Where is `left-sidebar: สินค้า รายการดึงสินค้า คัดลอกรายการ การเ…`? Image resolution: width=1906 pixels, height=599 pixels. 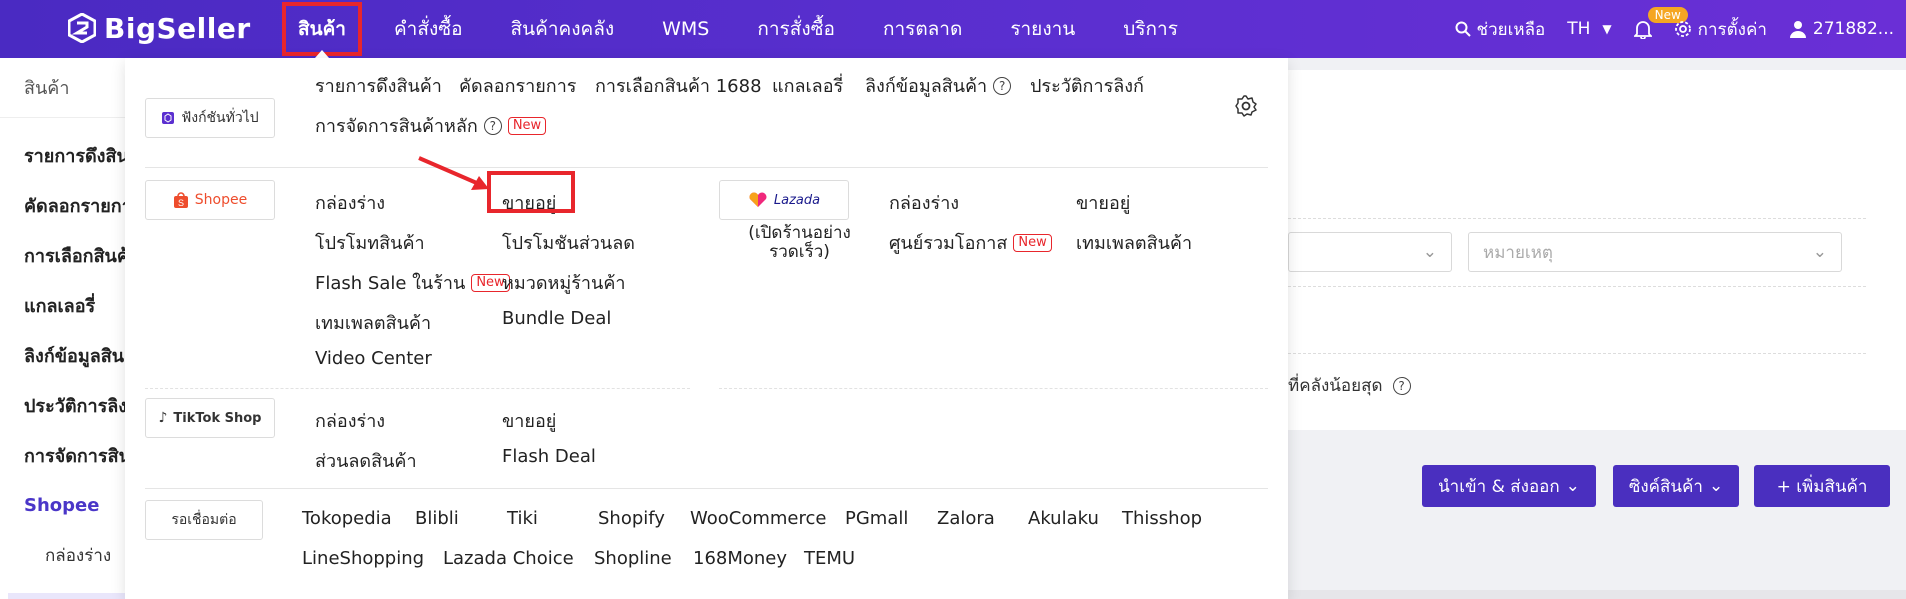
left-sidebar: สินค้า รายการดึงสินค้า คัดลอกรายการ การเ… is located at coordinates (65, 328).